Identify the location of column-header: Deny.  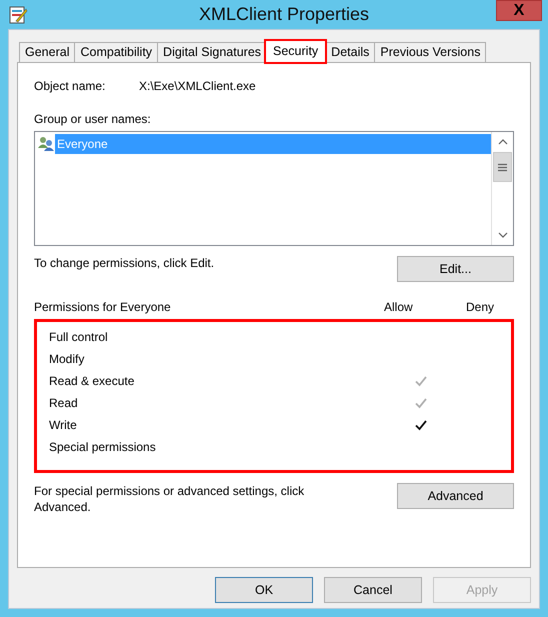
(481, 307).